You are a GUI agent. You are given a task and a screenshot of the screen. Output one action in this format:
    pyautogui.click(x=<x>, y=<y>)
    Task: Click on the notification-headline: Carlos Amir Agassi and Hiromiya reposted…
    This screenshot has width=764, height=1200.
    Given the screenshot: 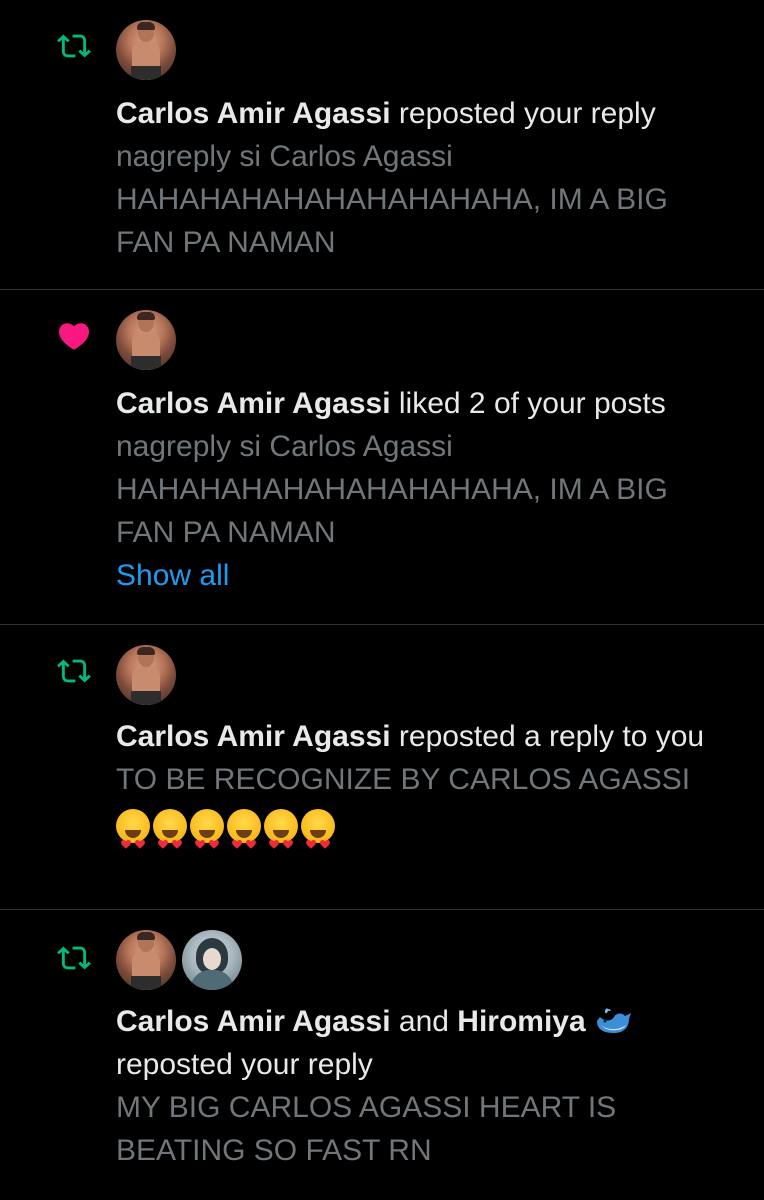 What is the action you would take?
    pyautogui.click(x=422, y=1043)
    